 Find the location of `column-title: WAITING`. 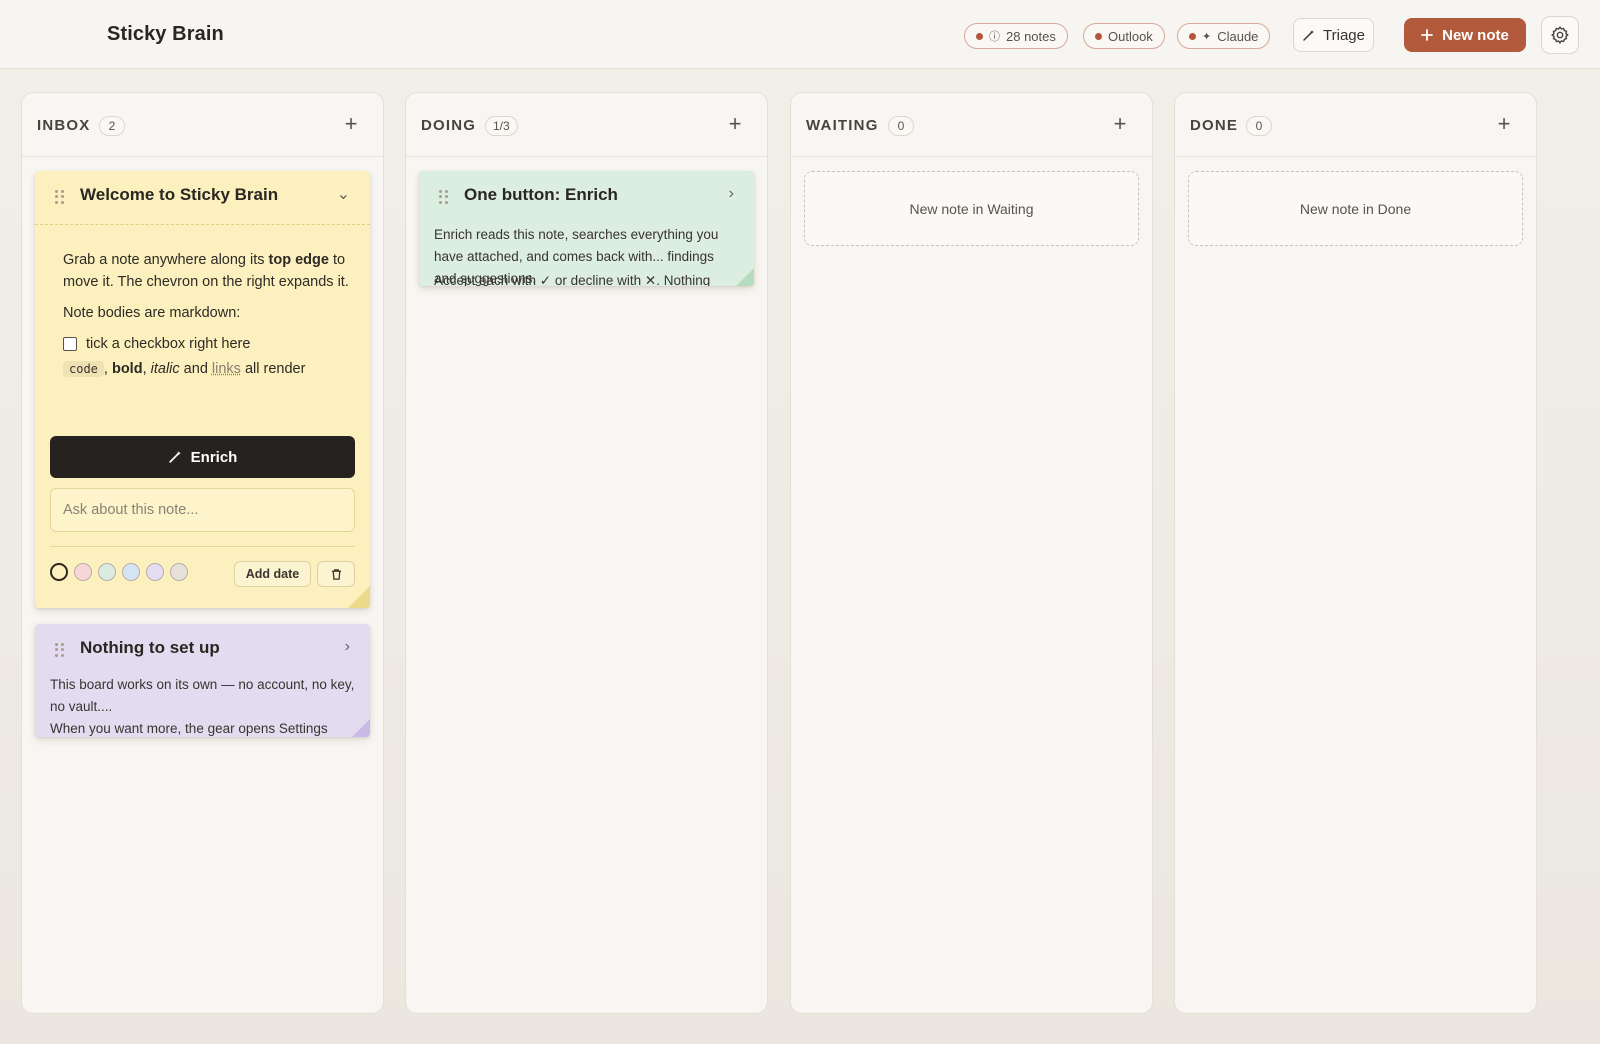

column-title: WAITING is located at coordinates (842, 125).